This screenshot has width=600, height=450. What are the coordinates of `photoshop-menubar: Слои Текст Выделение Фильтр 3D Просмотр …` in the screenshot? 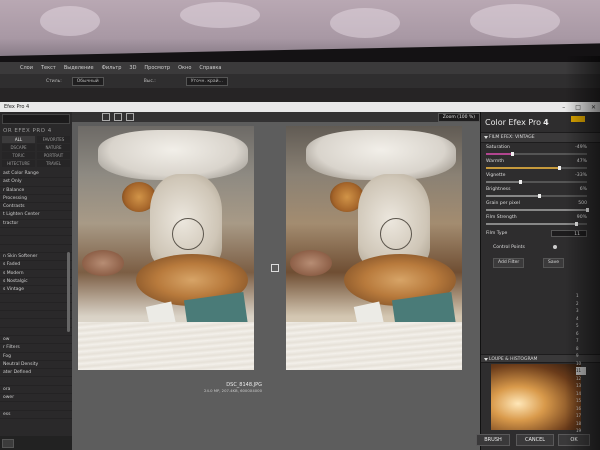 It's located at (300, 68).